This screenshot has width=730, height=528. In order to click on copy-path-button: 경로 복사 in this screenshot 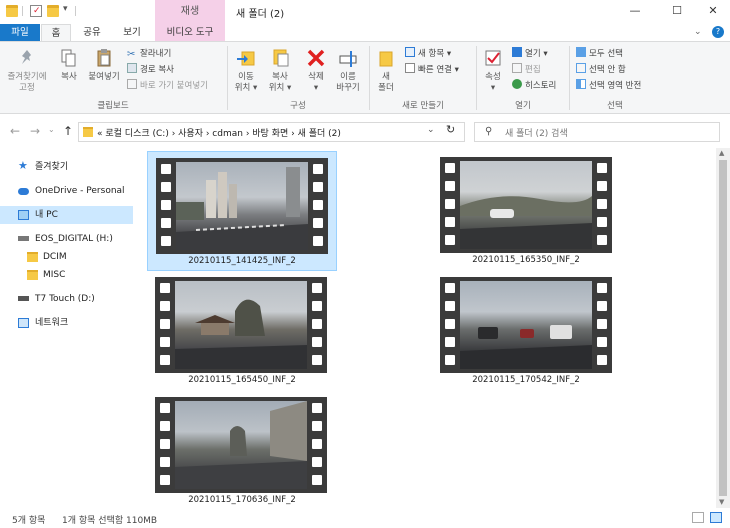, I will do `click(150, 69)`.